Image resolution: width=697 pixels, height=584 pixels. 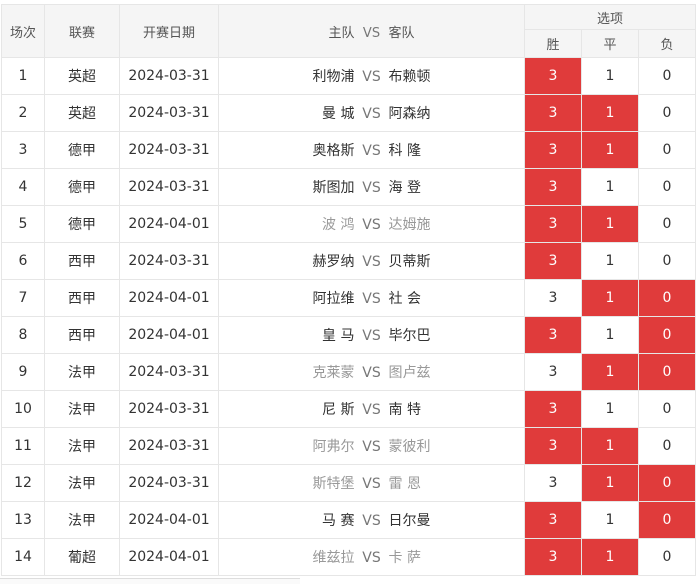 I want to click on match-number: 1, so click(x=23, y=76).